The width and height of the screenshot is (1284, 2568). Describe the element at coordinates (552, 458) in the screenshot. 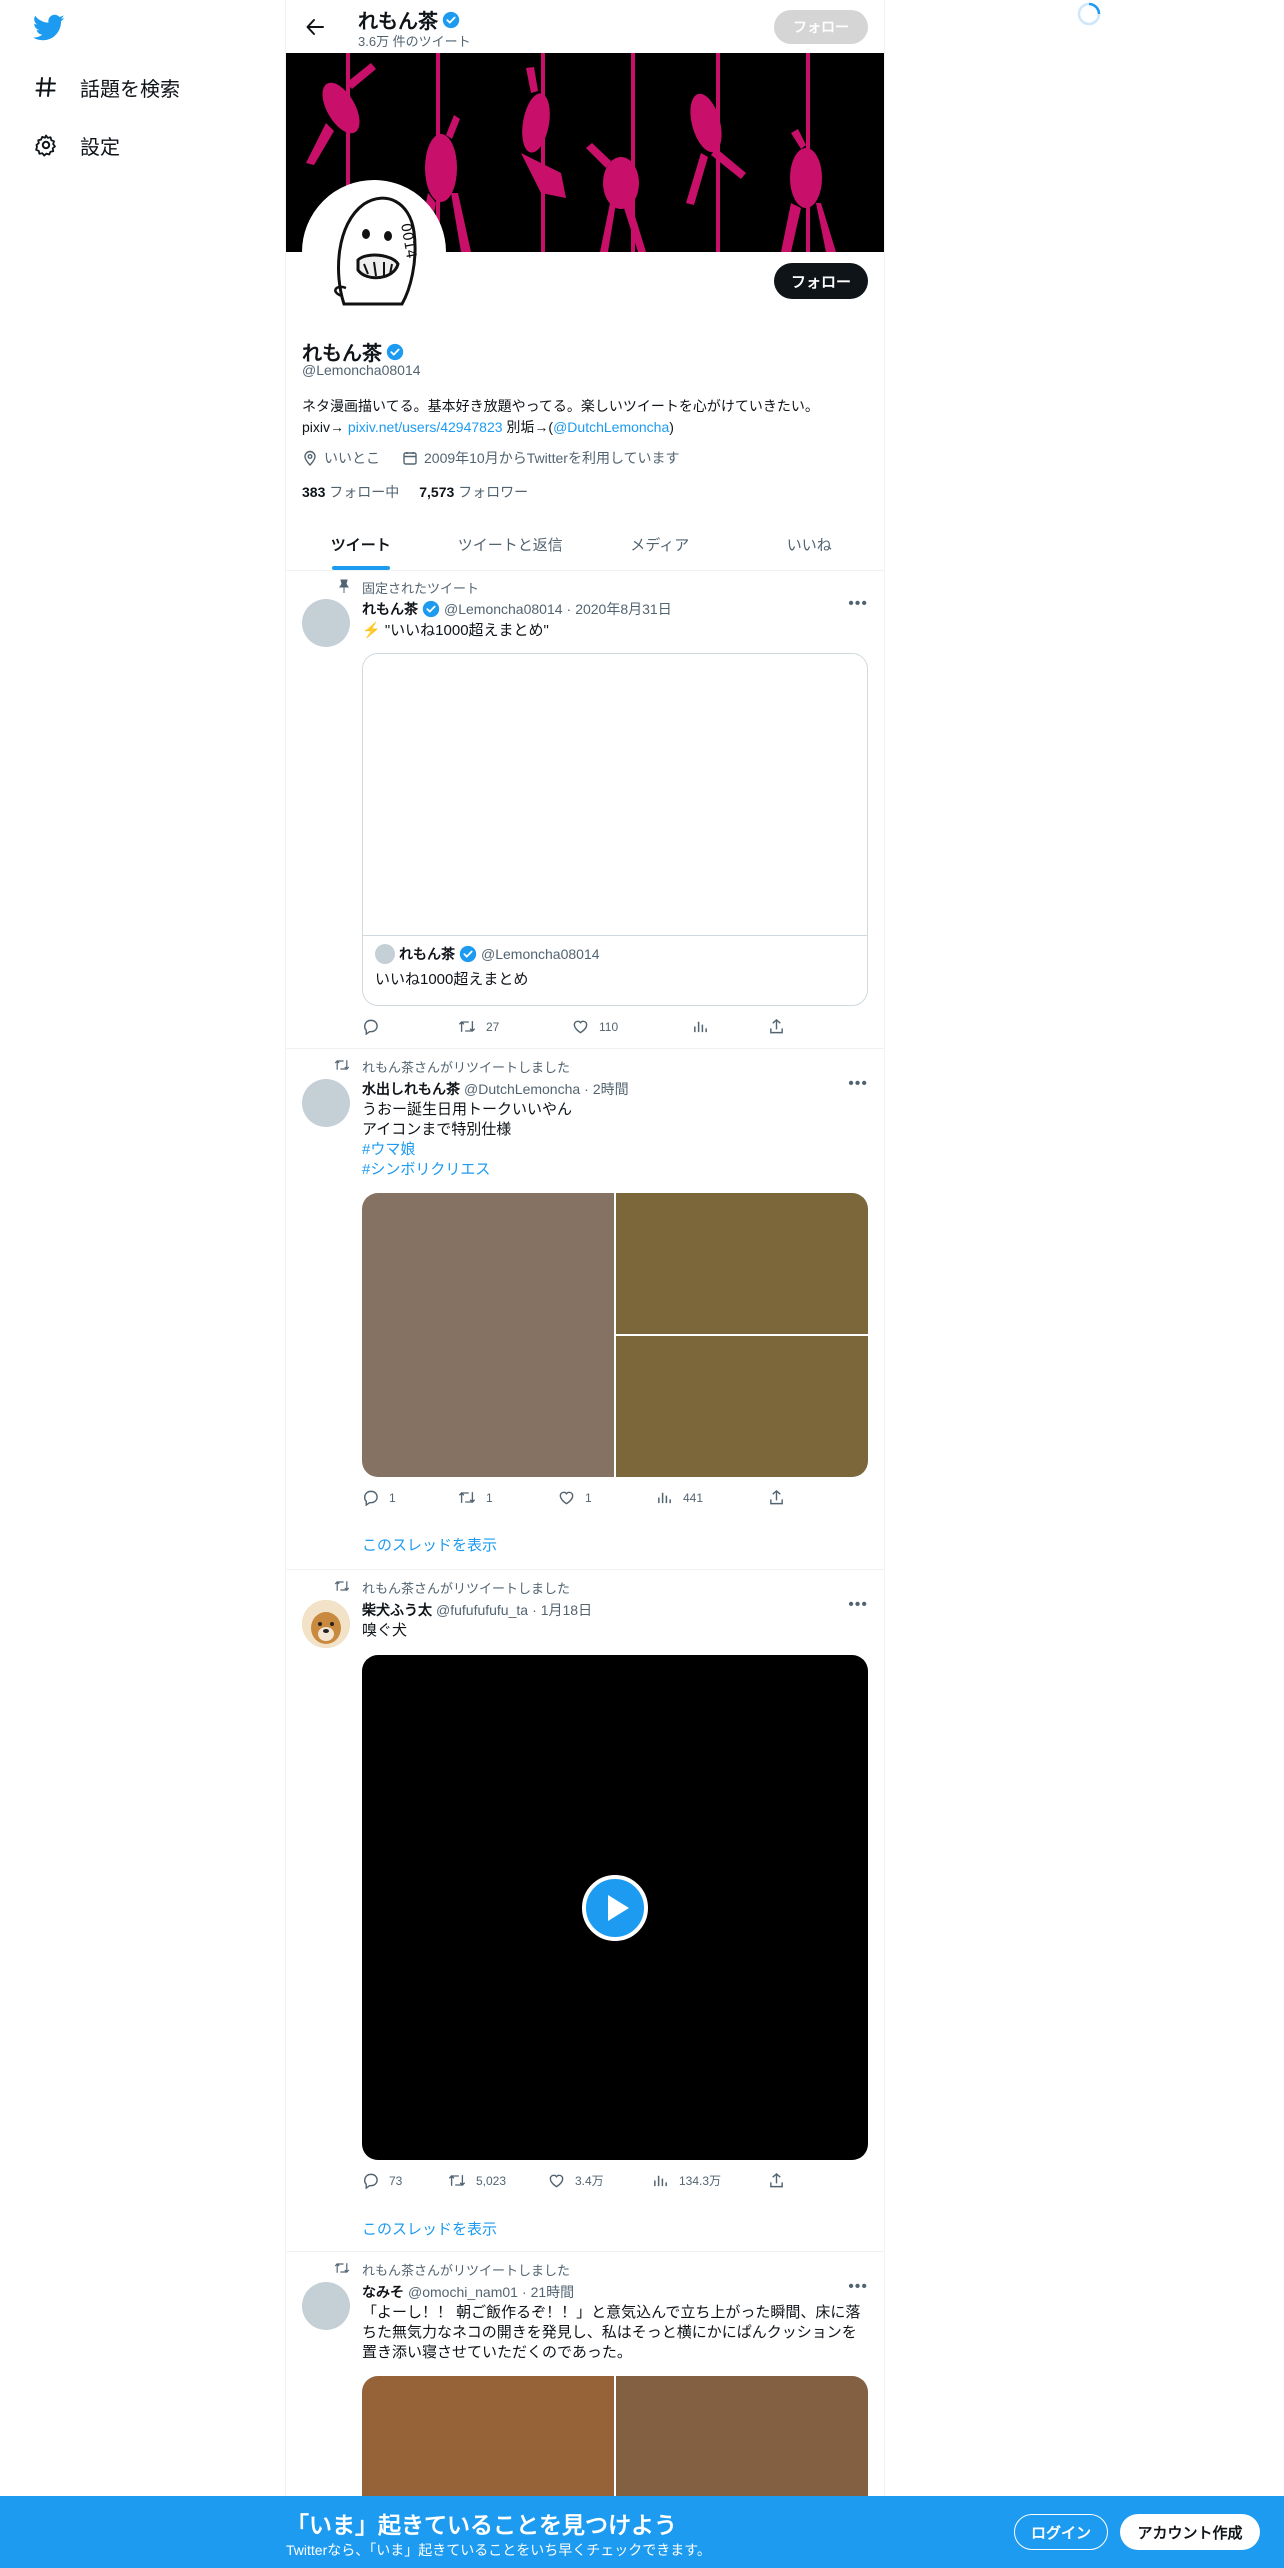

I see `profile-joined: 2009年10月からTwitterを利用しています` at that location.